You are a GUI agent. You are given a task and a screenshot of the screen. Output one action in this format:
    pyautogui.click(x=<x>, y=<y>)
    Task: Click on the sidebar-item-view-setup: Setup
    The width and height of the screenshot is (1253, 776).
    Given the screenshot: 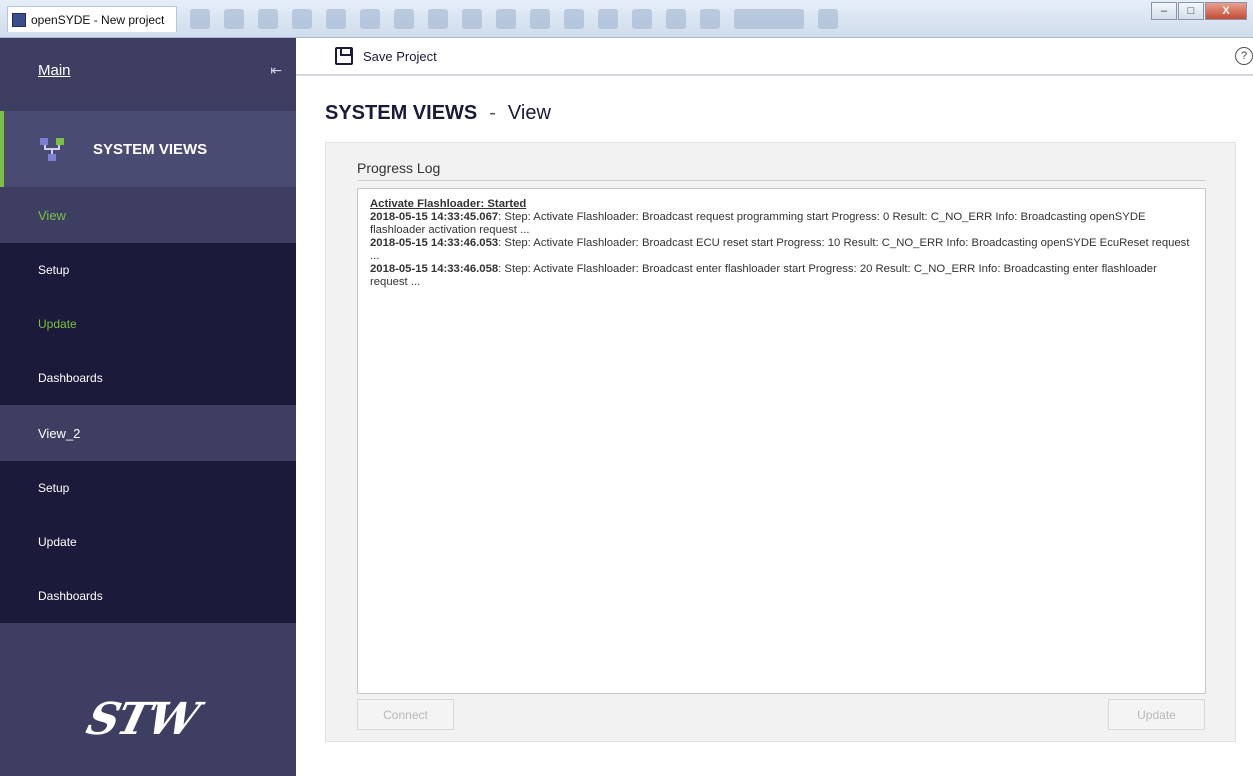 What is the action you would take?
    pyautogui.click(x=148, y=270)
    